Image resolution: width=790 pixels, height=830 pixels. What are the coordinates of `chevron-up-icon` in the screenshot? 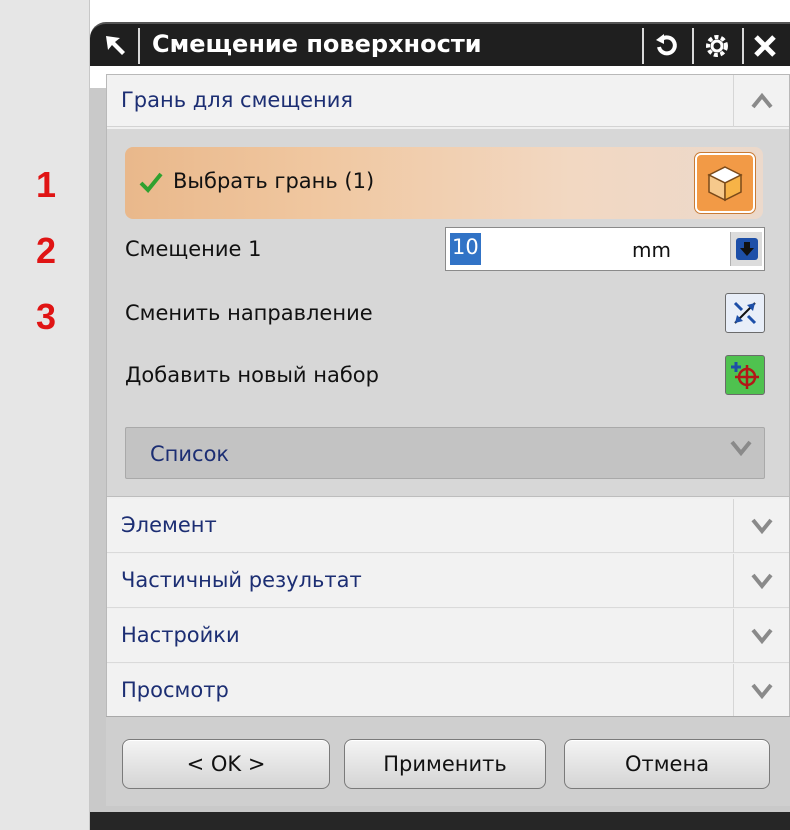 It's located at (761, 101).